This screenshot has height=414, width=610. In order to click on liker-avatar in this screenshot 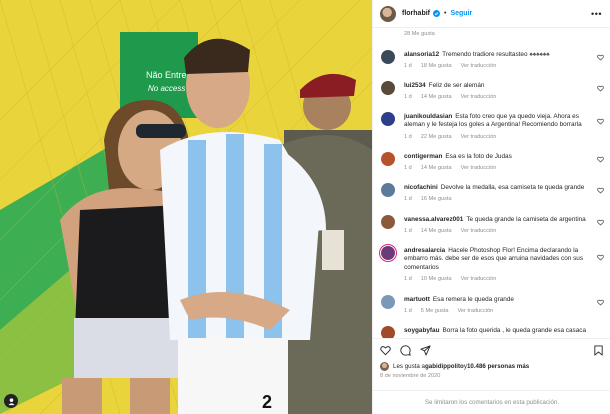, I will do `click(384, 366)`.